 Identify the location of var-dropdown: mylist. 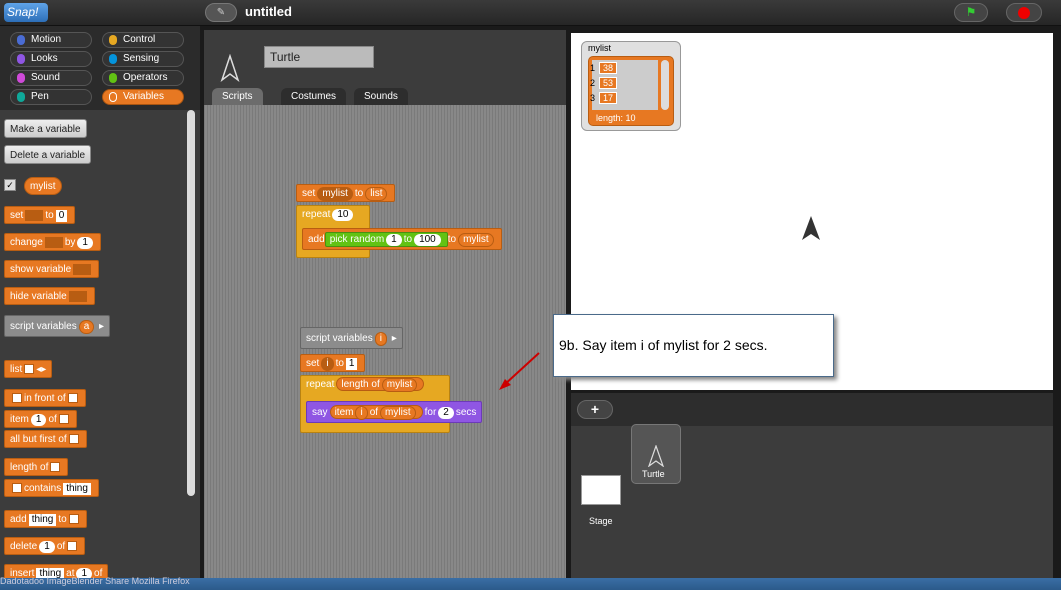
(335, 194).